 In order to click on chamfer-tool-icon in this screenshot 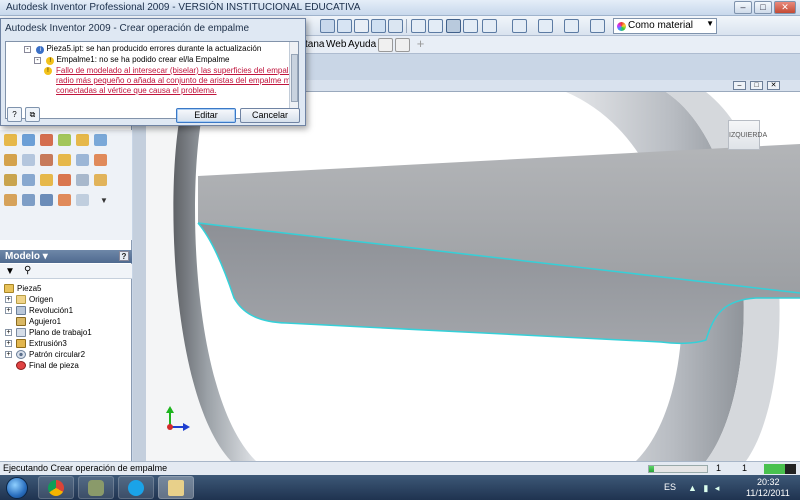, I will do `click(82, 140)`.